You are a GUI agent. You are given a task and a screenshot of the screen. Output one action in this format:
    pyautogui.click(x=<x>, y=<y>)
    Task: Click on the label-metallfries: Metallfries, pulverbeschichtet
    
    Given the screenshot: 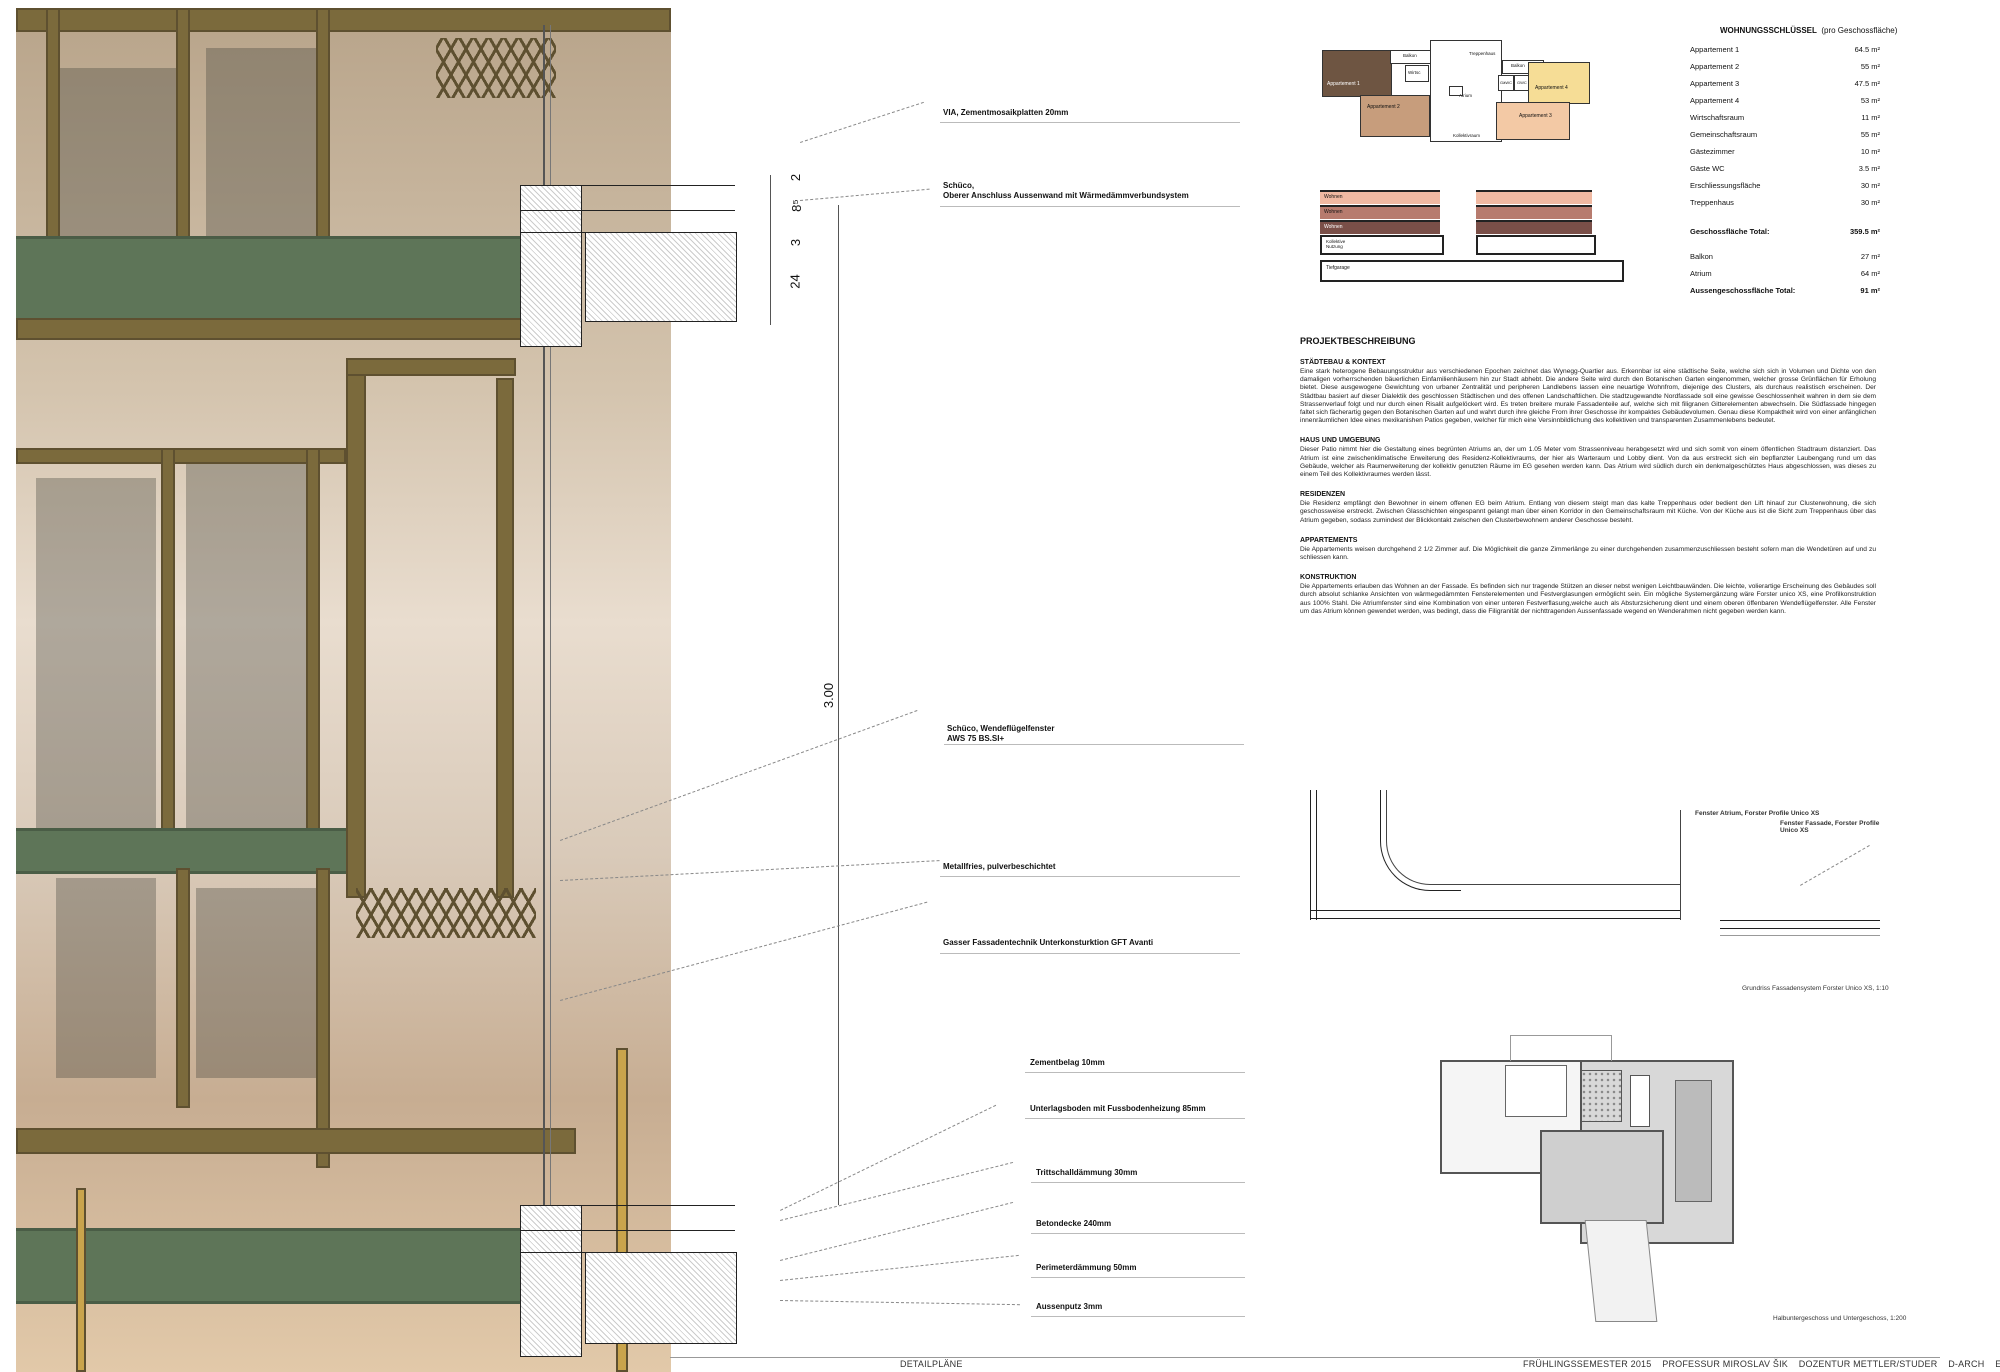 What is the action you would take?
    pyautogui.click(x=999, y=866)
    